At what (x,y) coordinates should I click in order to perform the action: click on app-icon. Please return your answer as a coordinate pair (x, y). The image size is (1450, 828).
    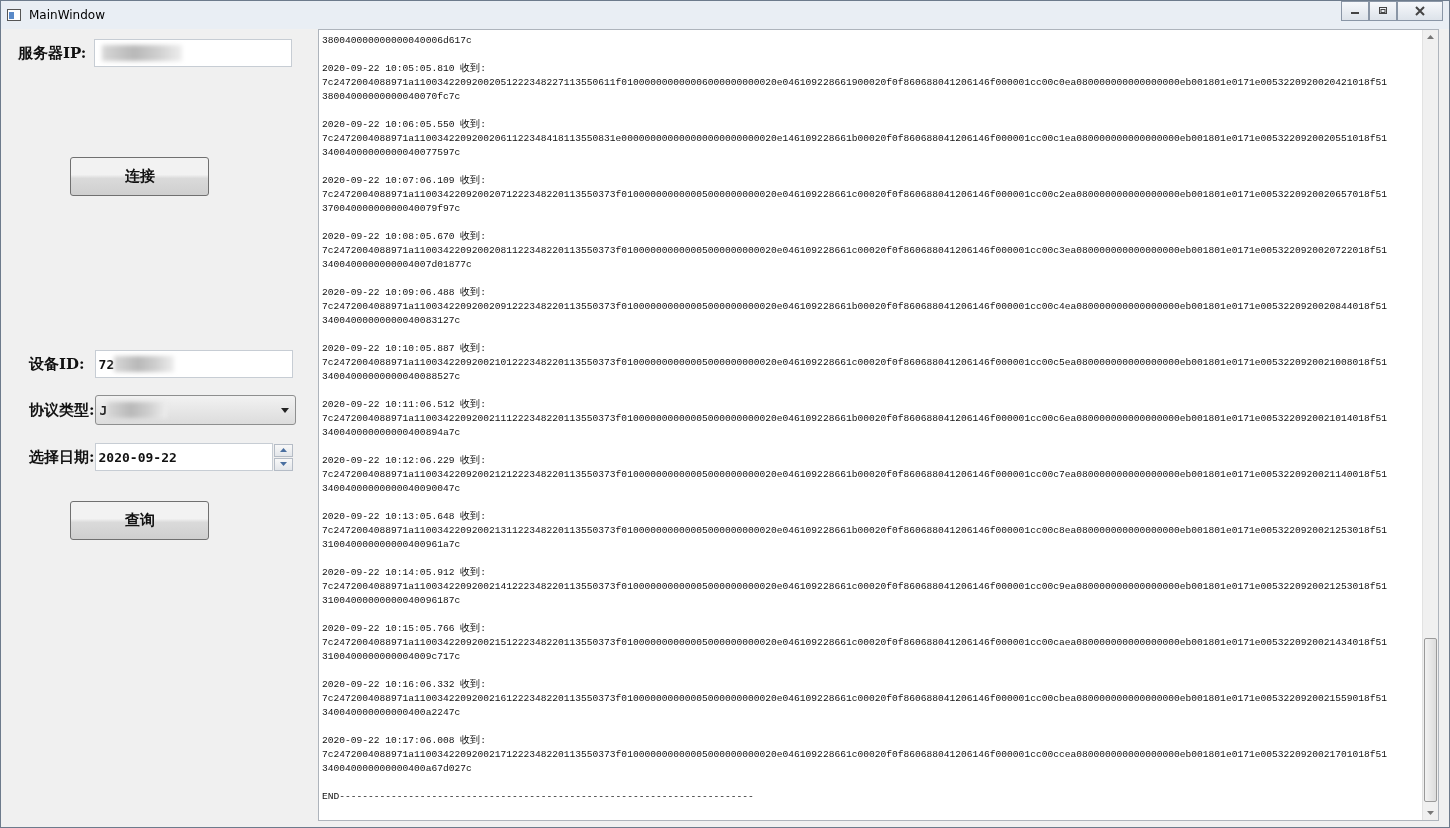
    Looking at the image, I should click on (14, 15).